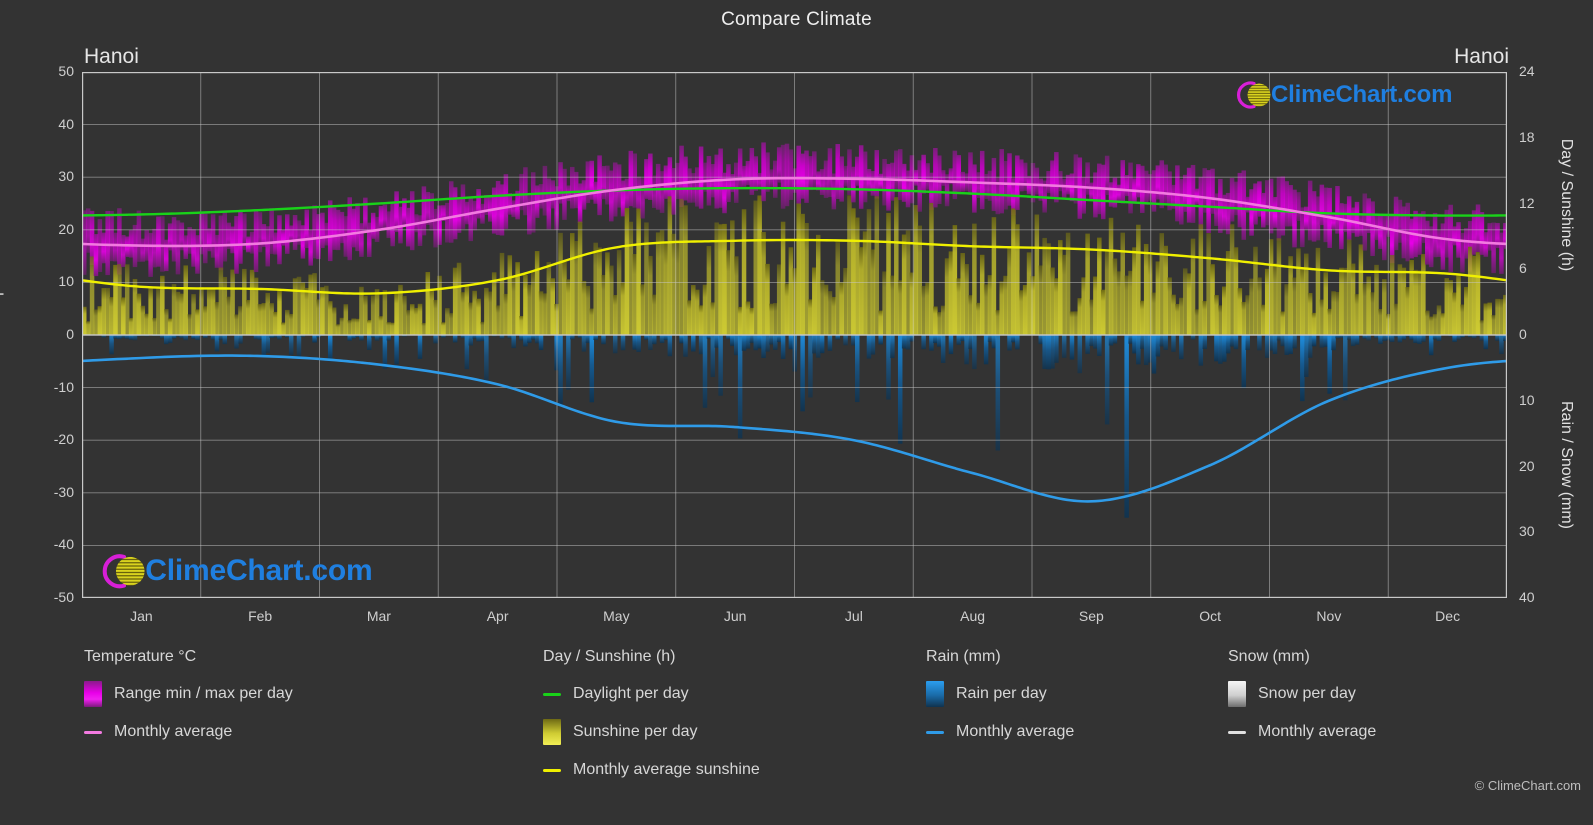 This screenshot has width=1593, height=825. I want to click on y-tick-right-bottom: 30, so click(1527, 531).